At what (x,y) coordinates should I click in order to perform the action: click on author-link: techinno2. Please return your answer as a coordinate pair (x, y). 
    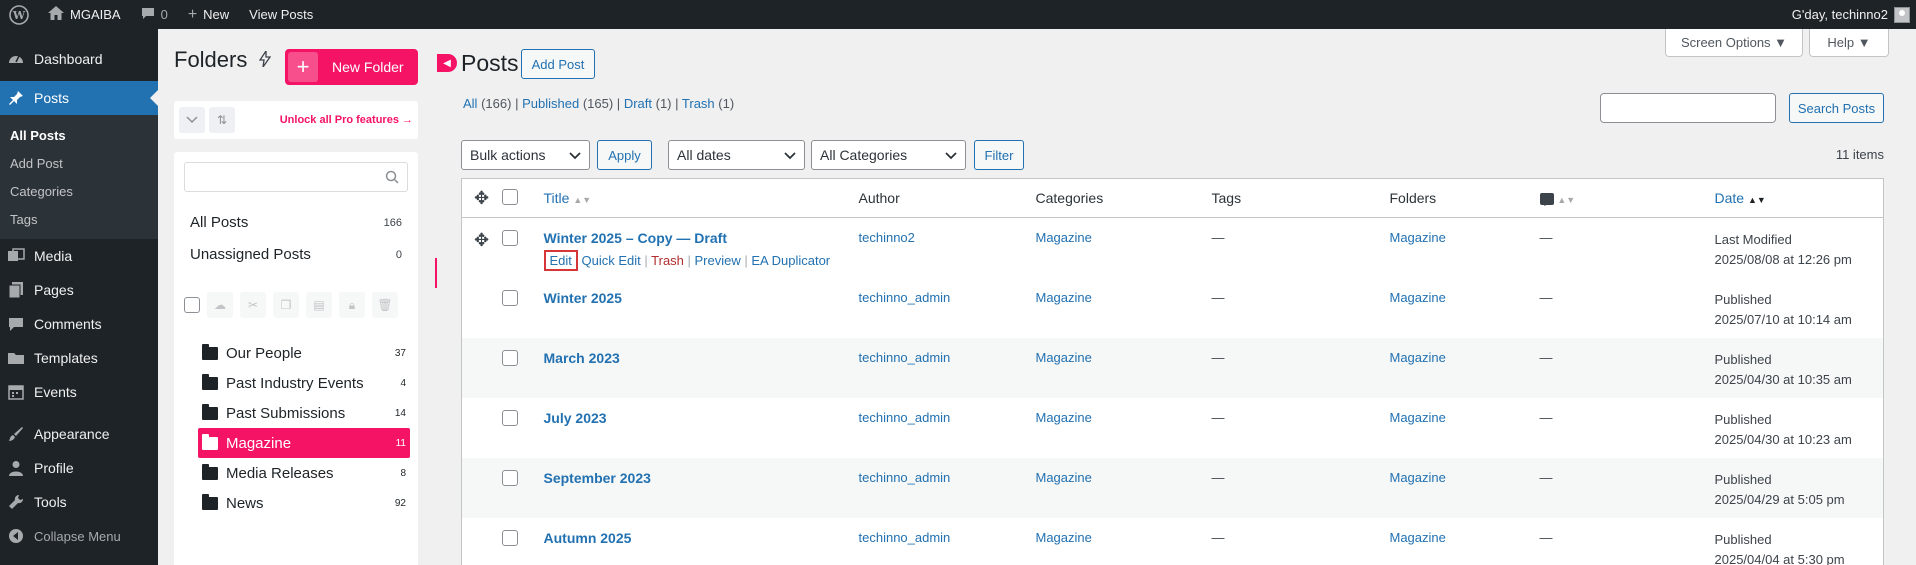
    Looking at the image, I should click on (887, 237).